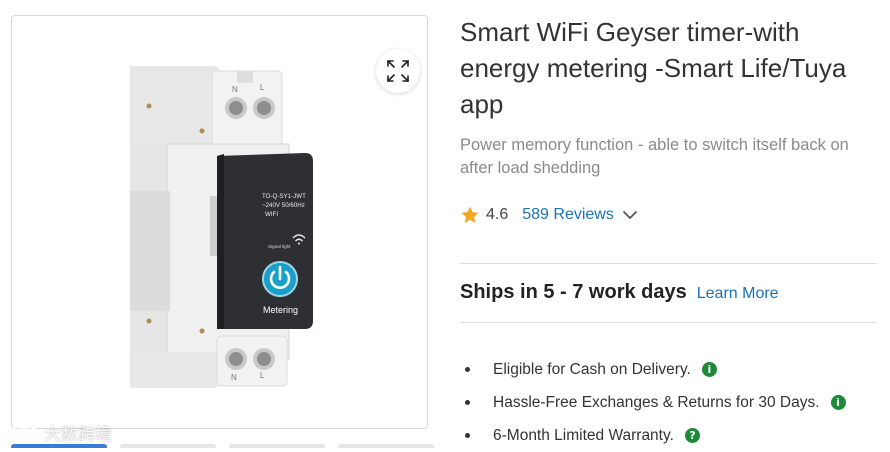  Describe the element at coordinates (280, 279) in the screenshot. I see `power-icon` at that location.